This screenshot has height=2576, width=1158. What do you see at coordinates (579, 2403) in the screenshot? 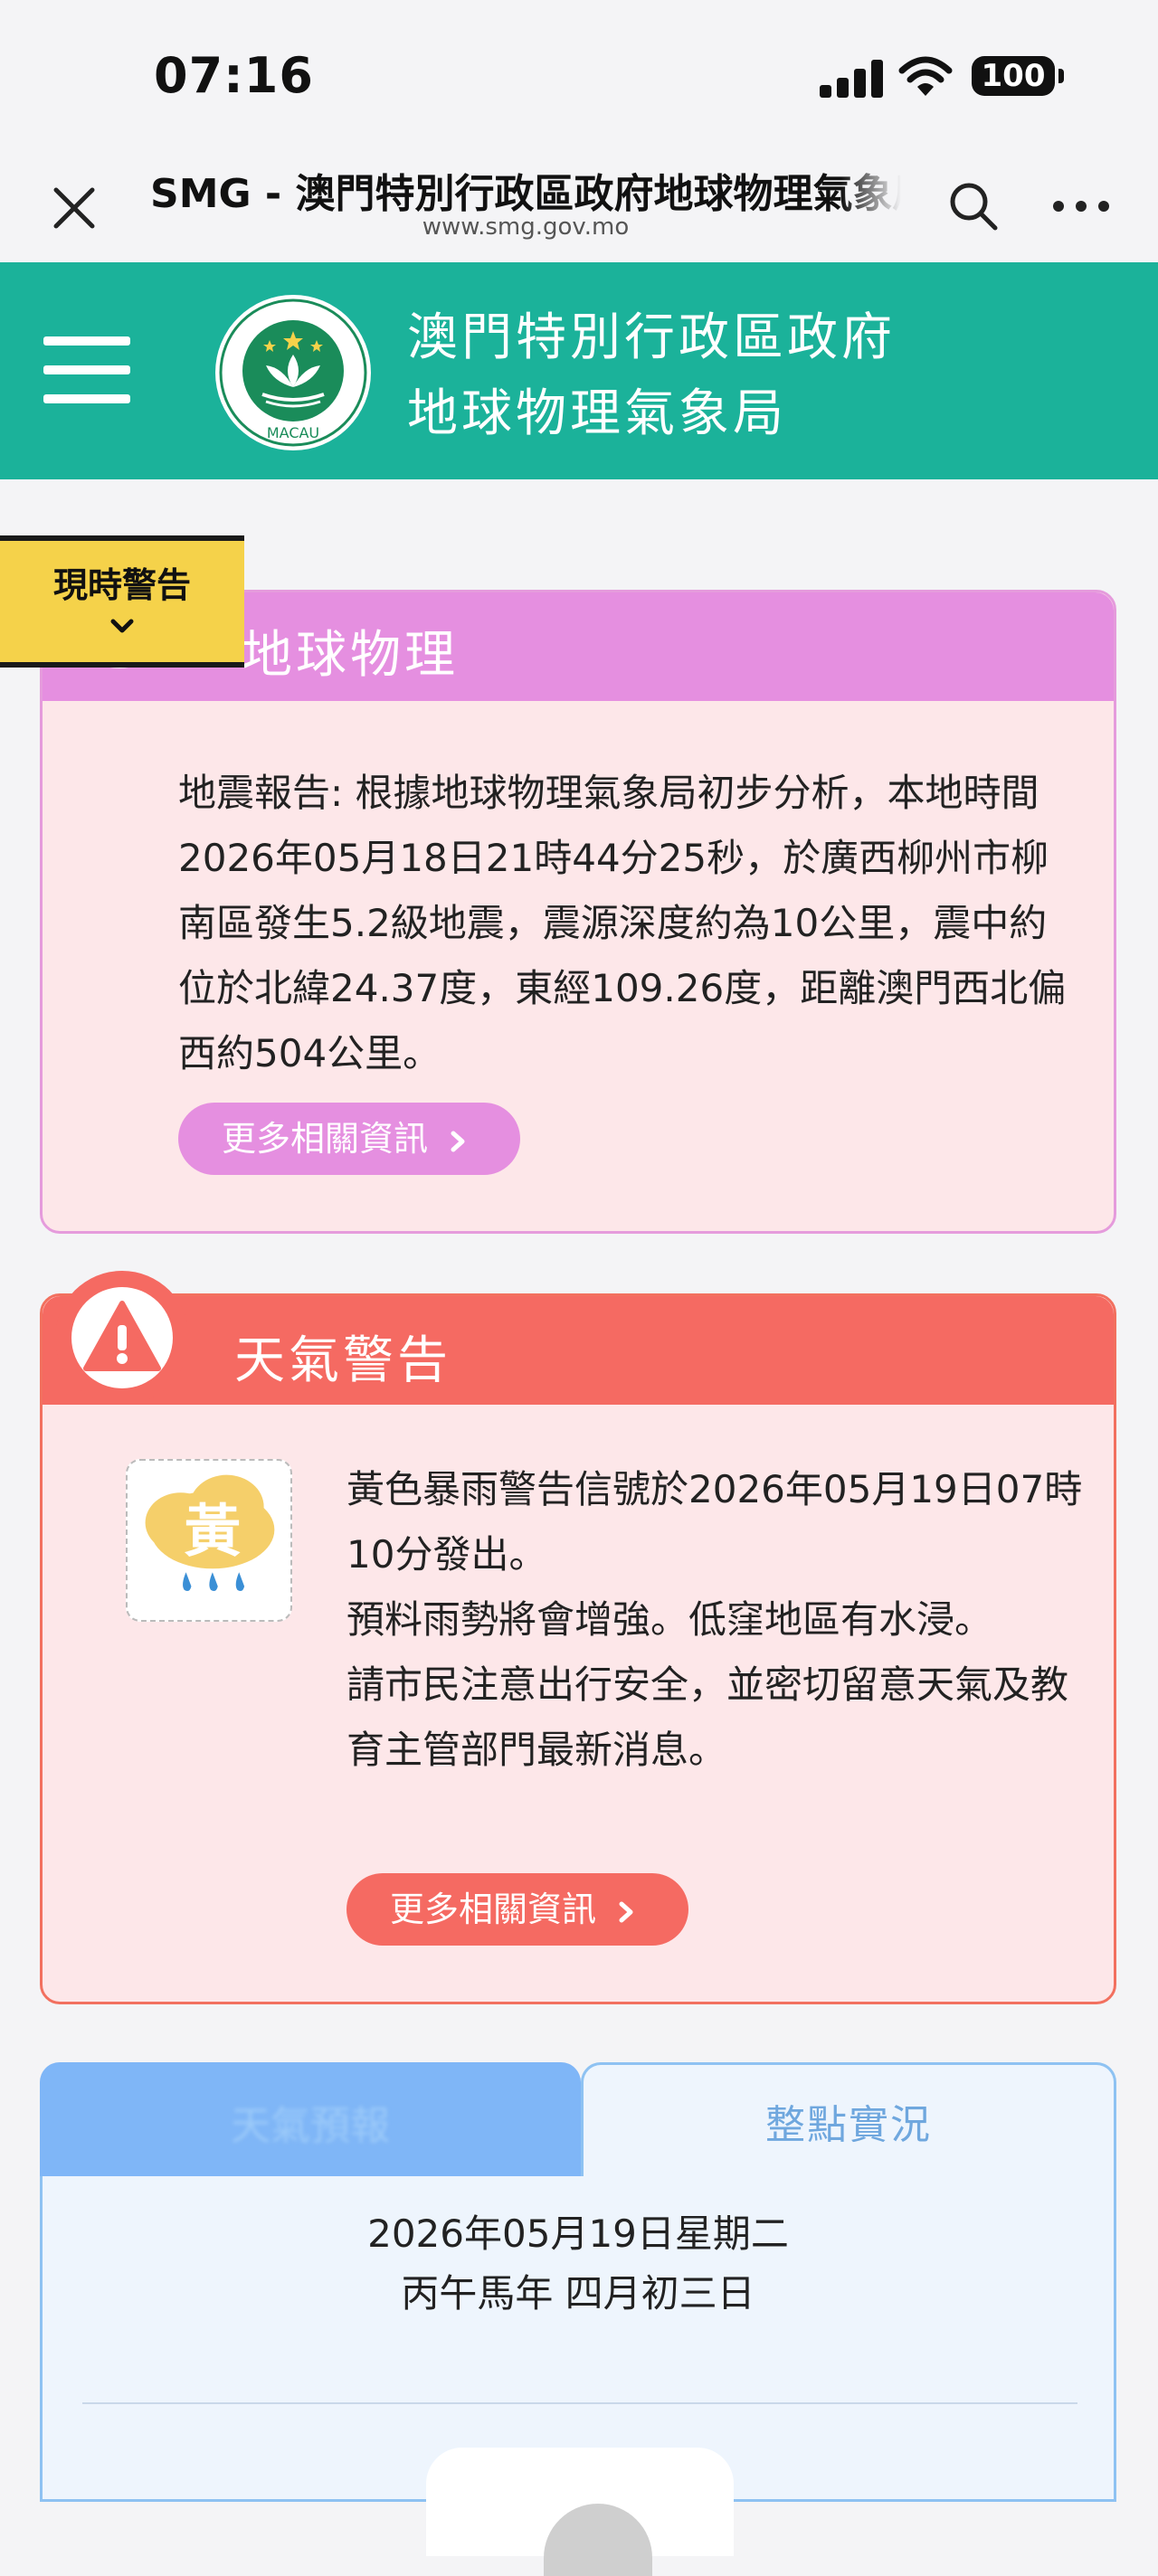
I see `divider` at bounding box center [579, 2403].